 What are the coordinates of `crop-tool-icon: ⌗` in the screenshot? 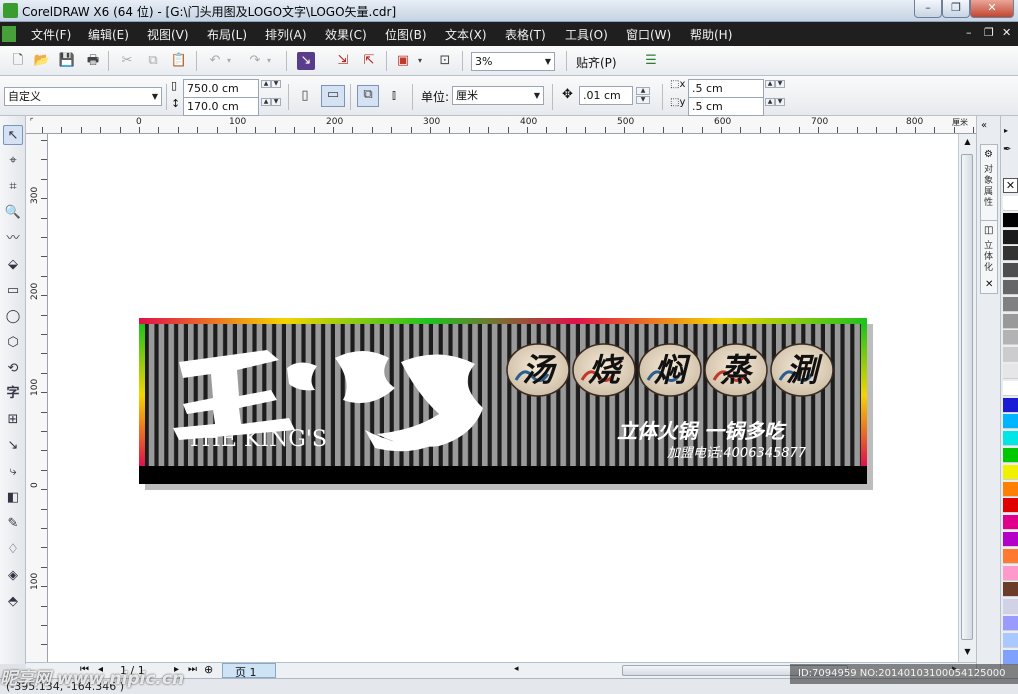 It's located at (13, 187).